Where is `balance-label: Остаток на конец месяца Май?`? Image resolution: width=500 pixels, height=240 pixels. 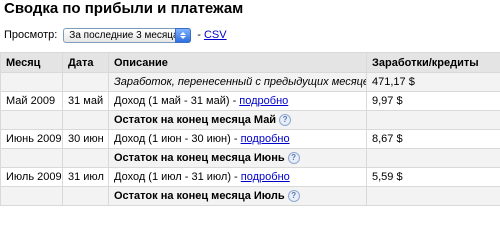
balance-label: Остаток на конец месяца Май? is located at coordinates (237, 120).